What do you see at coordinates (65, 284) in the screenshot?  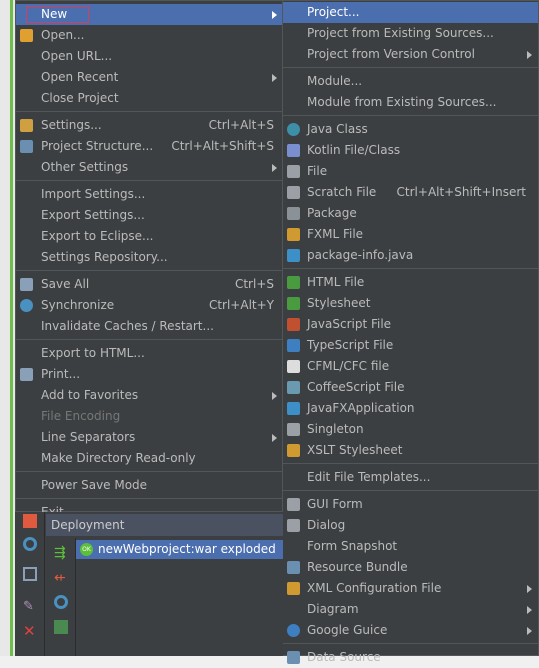 I see `menu-item-label: Save All` at bounding box center [65, 284].